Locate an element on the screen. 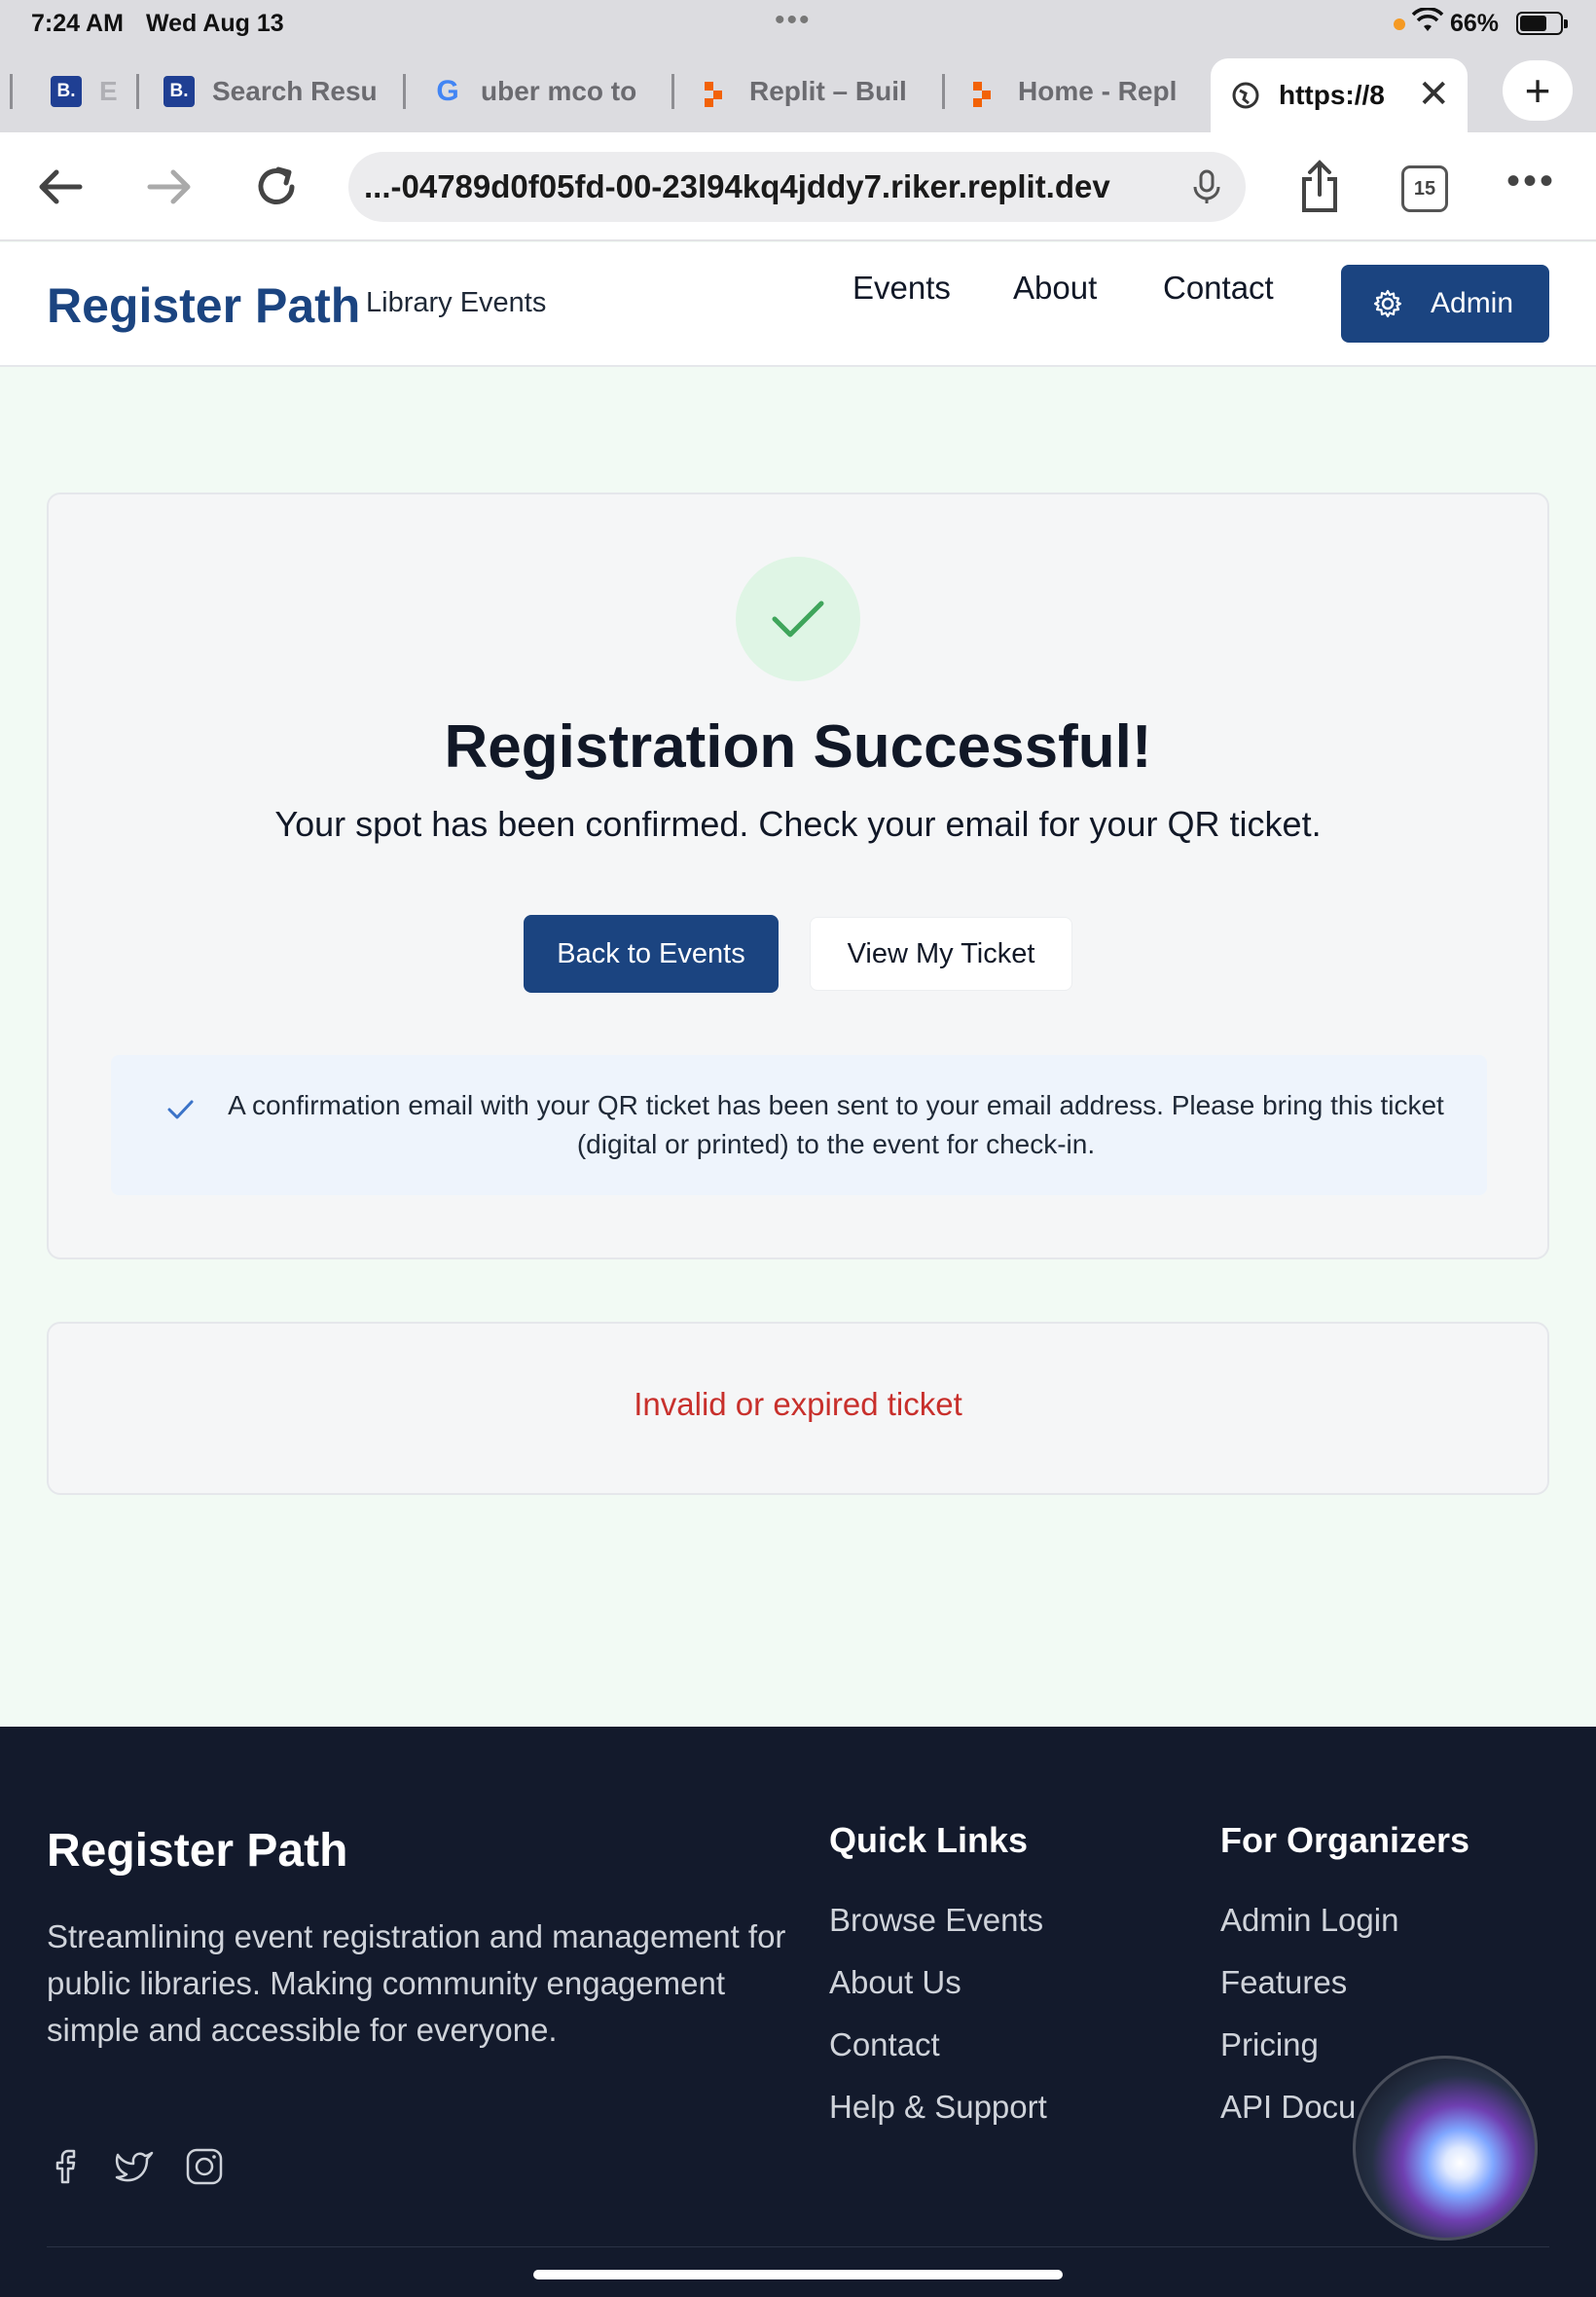  footer-link-features: Features is located at coordinates (1283, 1982).